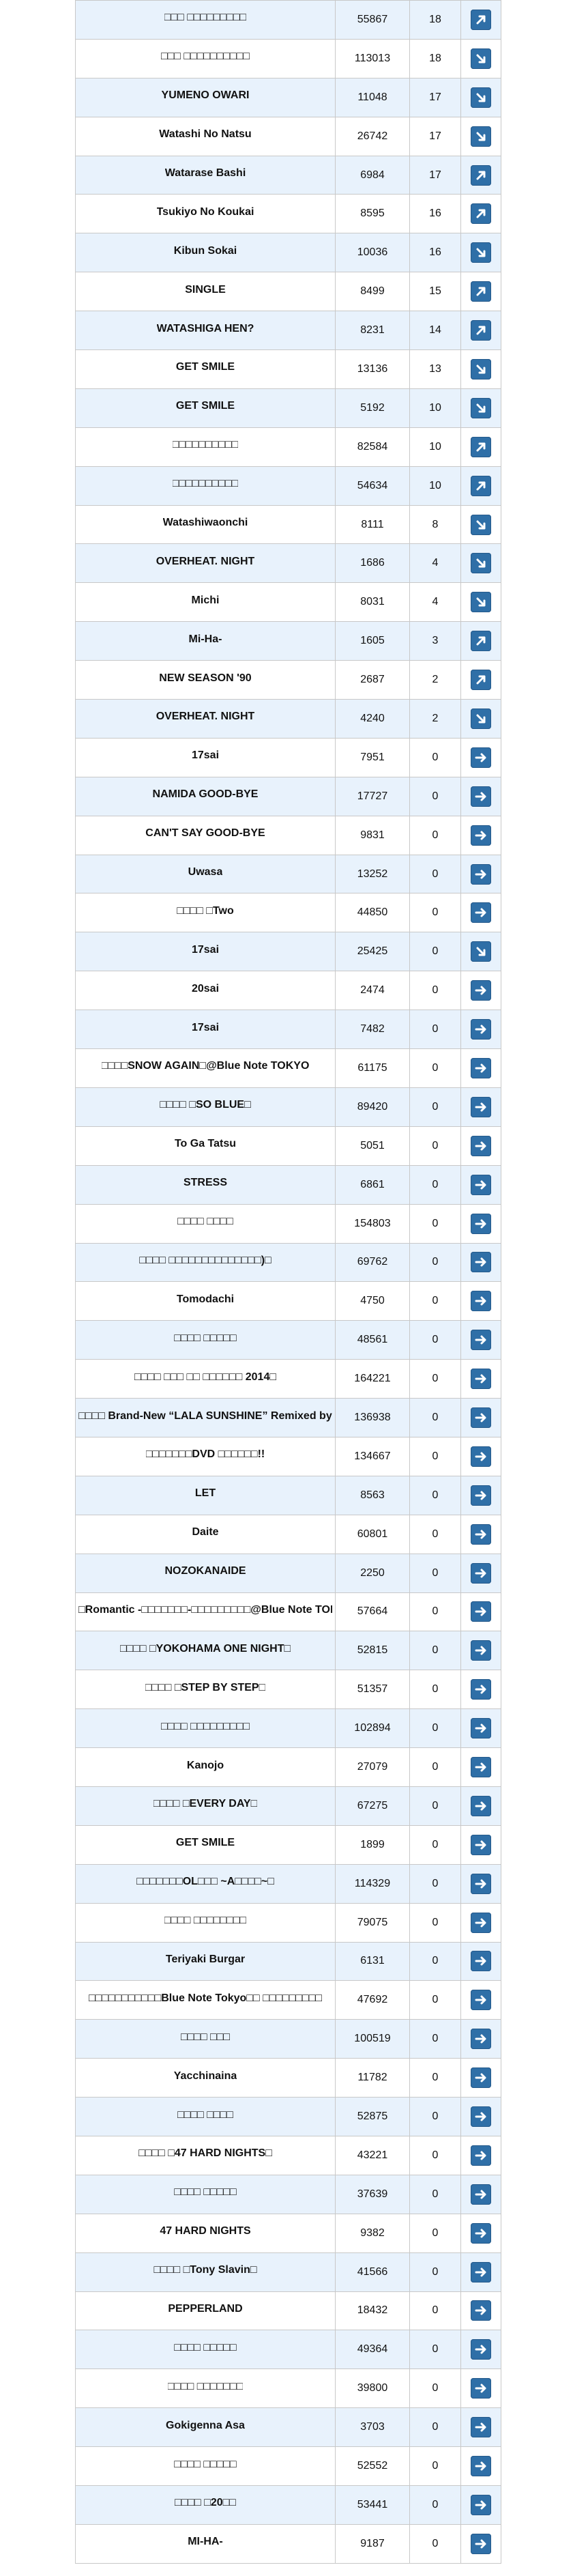  What do you see at coordinates (288, 2272) in the screenshot?
I see `table-row: □□□□ □Tony Slavin□ 41566 0` at bounding box center [288, 2272].